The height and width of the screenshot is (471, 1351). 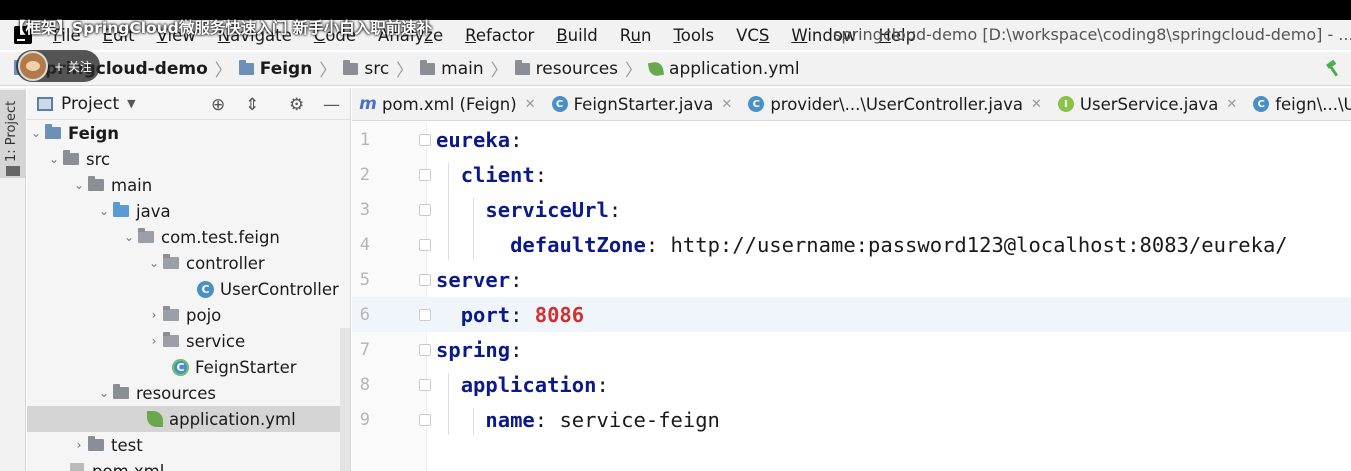 I want to click on tree-item-pom-xml: pom.xml, so click(x=188, y=464).